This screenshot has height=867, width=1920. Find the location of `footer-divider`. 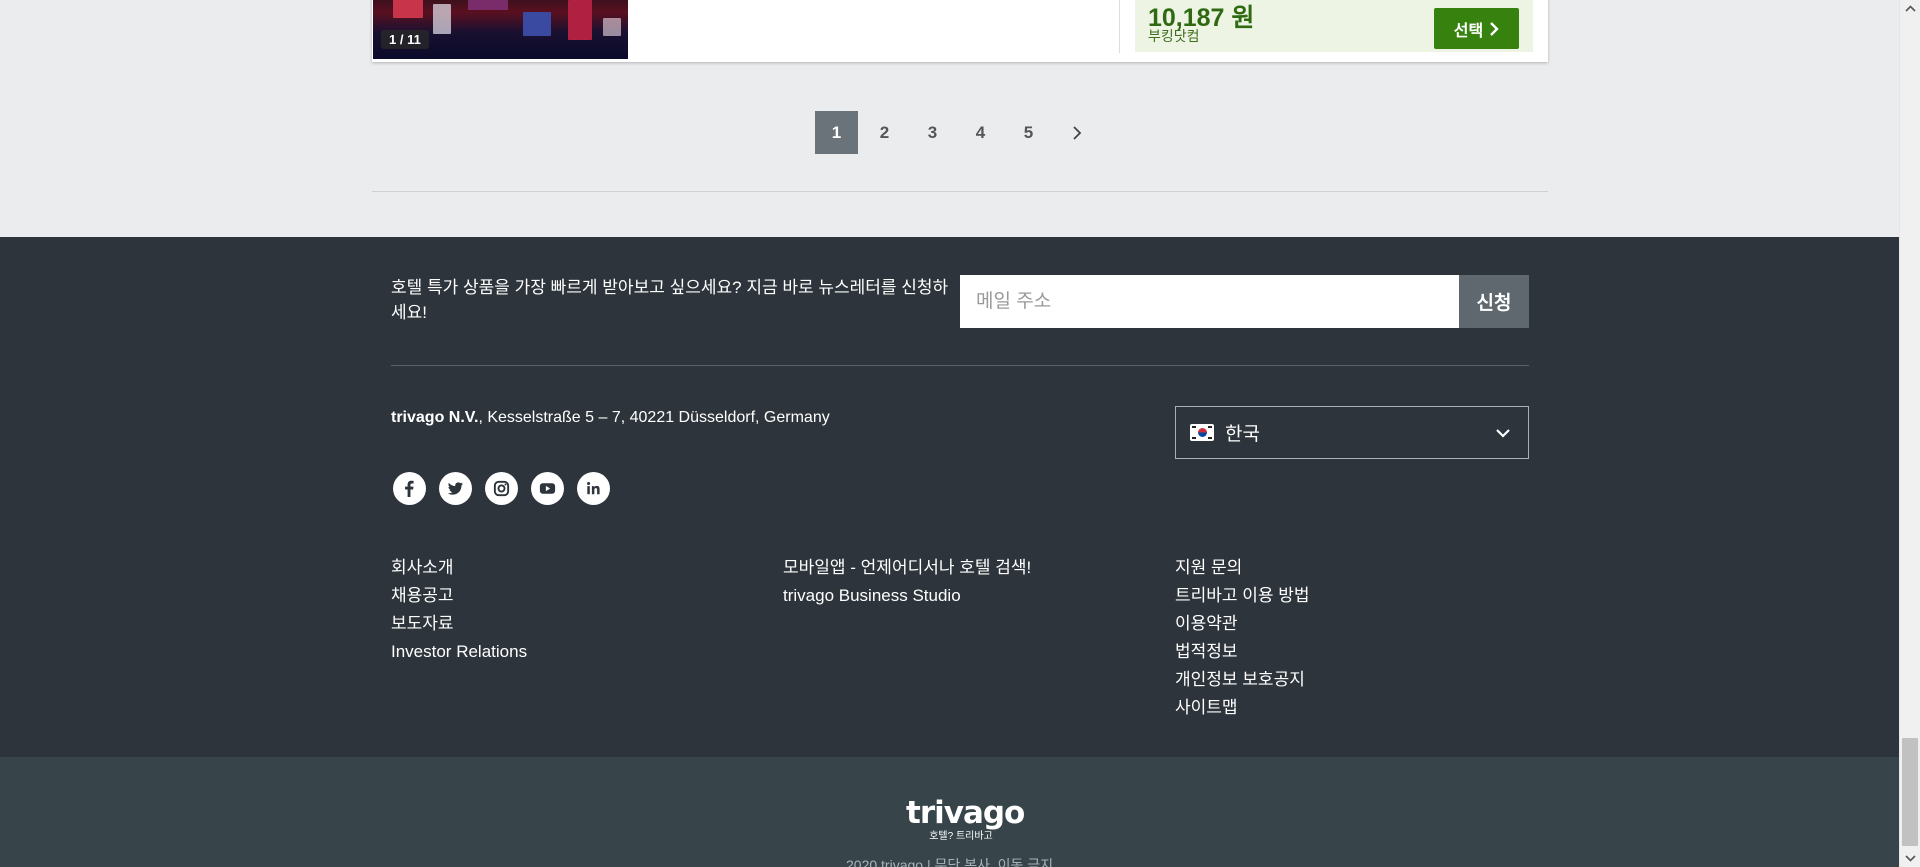

footer-divider is located at coordinates (960, 365).